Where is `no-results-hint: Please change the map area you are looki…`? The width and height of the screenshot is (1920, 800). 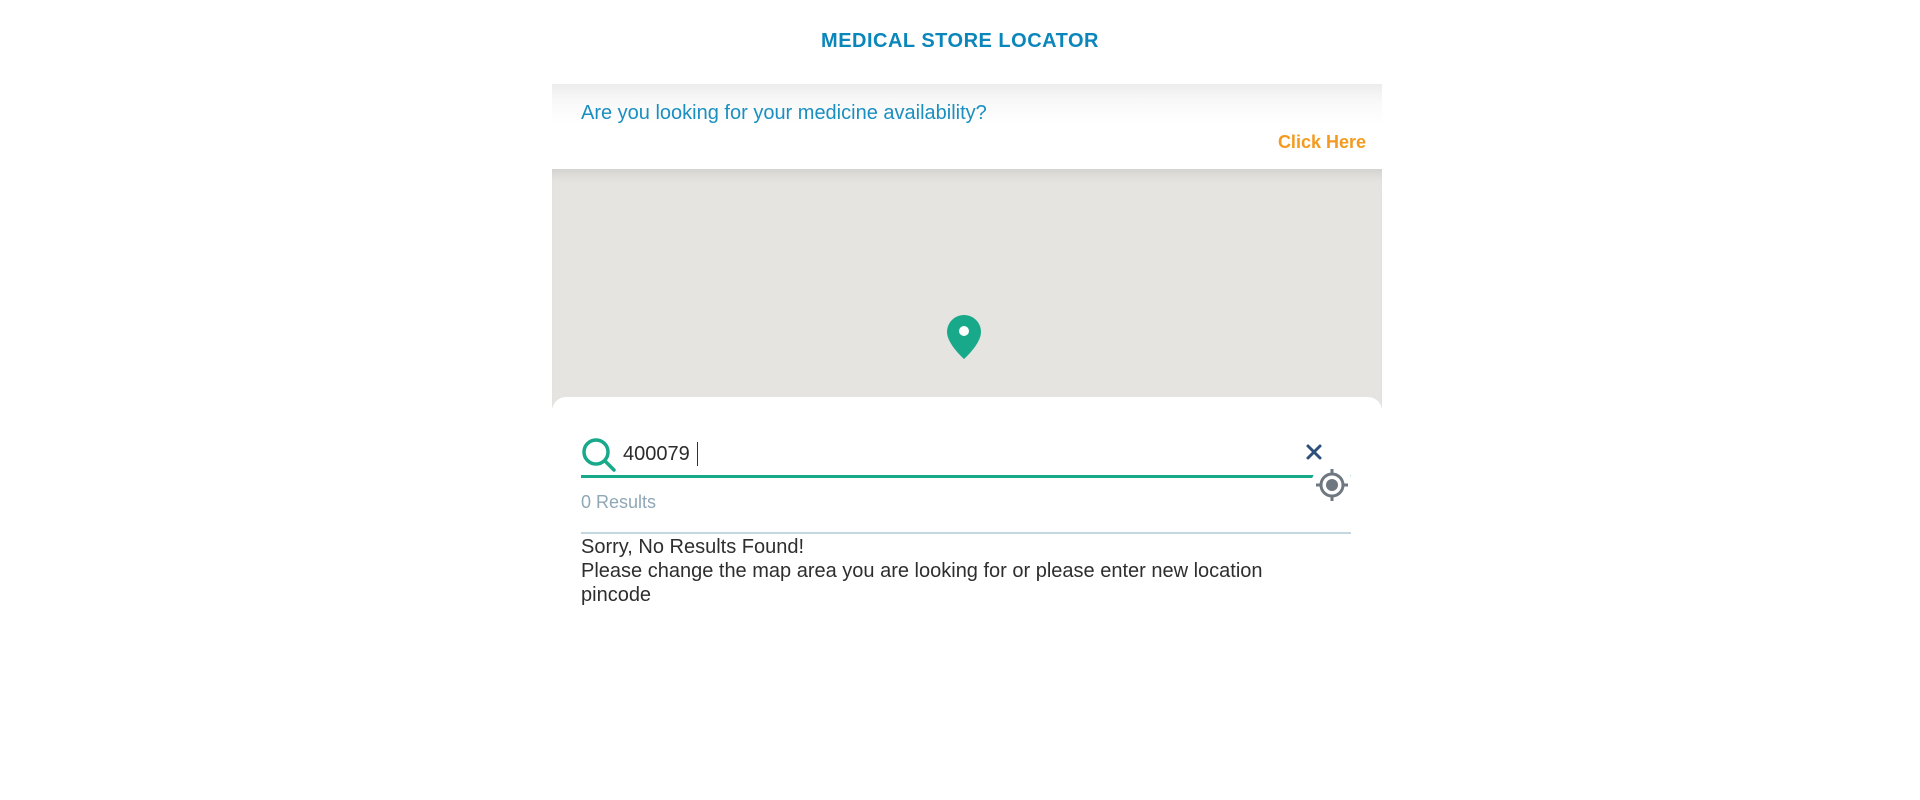
no-results-hint: Please change the map area you are looki… is located at coordinates (922, 583).